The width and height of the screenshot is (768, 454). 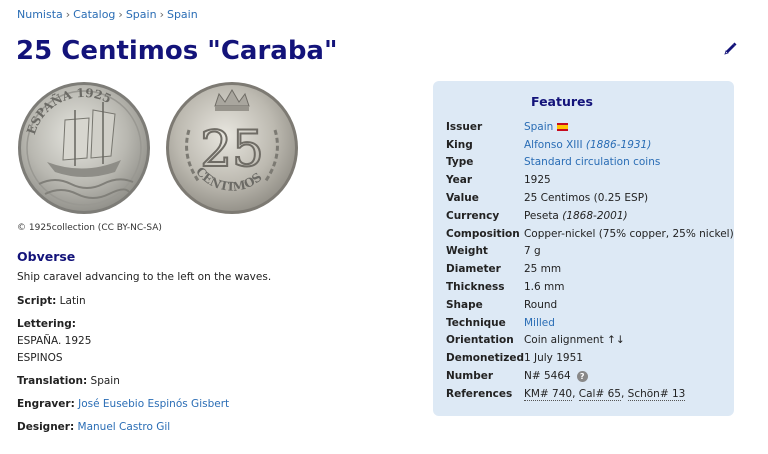 I want to click on issuer-link: Spain, so click(x=538, y=127).